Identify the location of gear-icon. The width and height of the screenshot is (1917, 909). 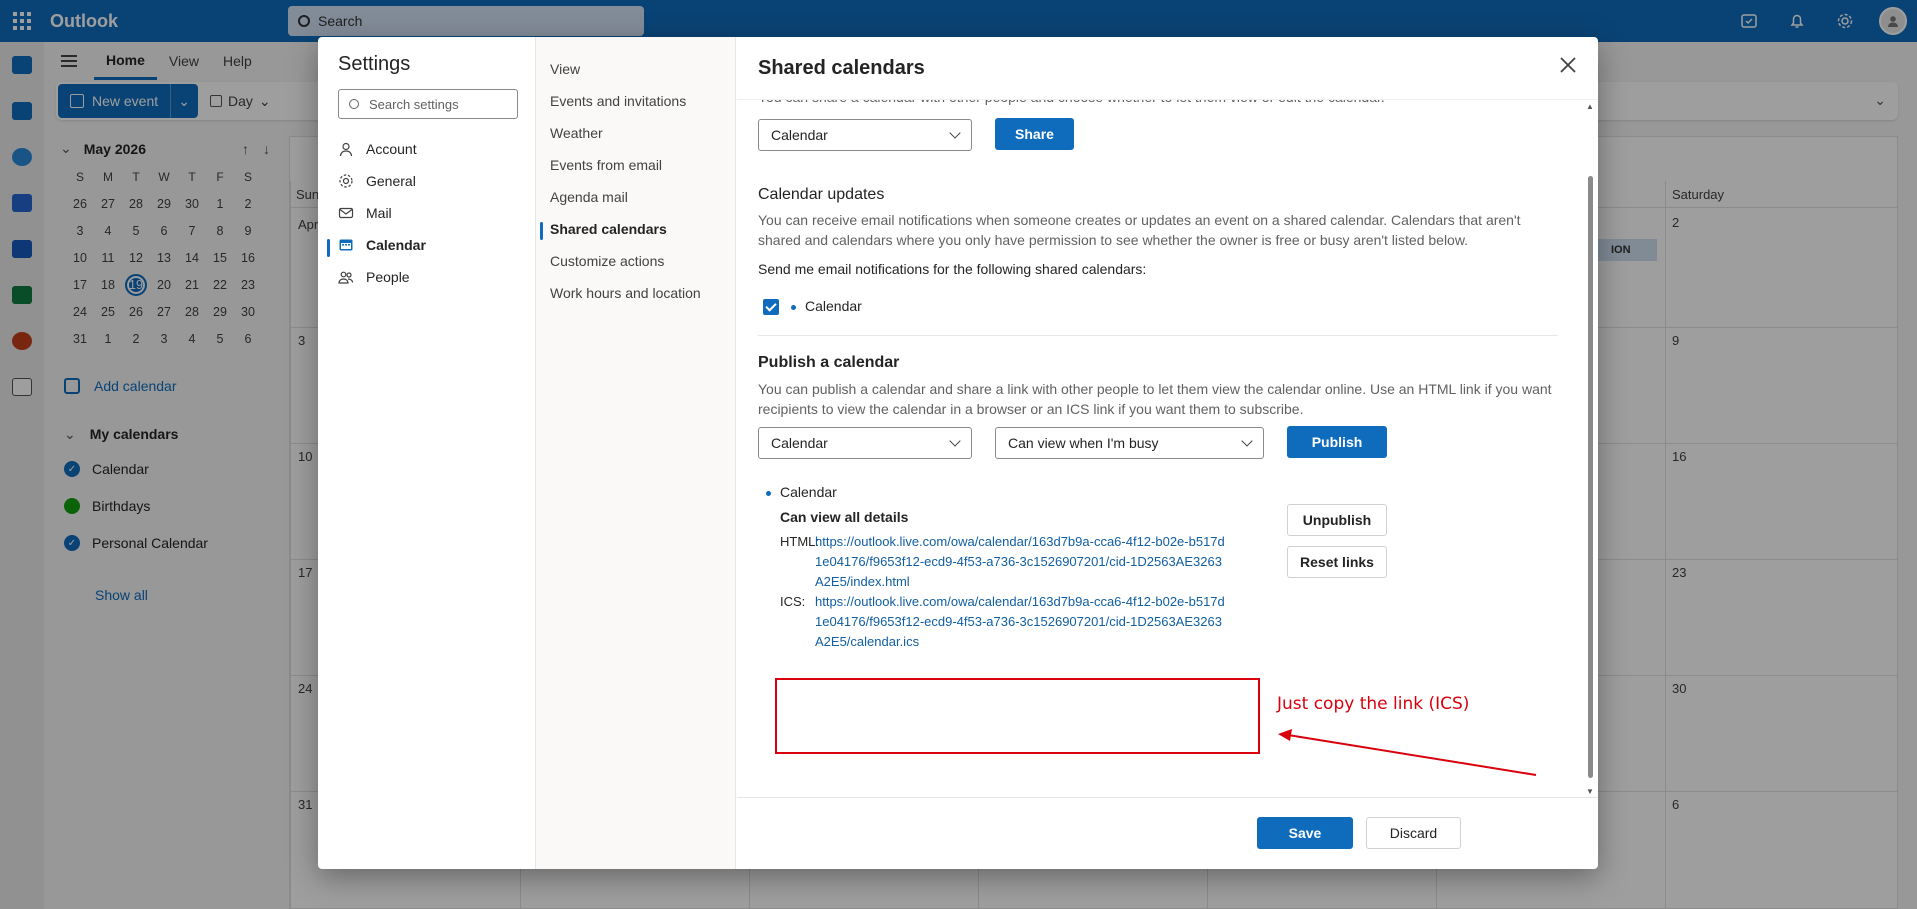
(346, 181).